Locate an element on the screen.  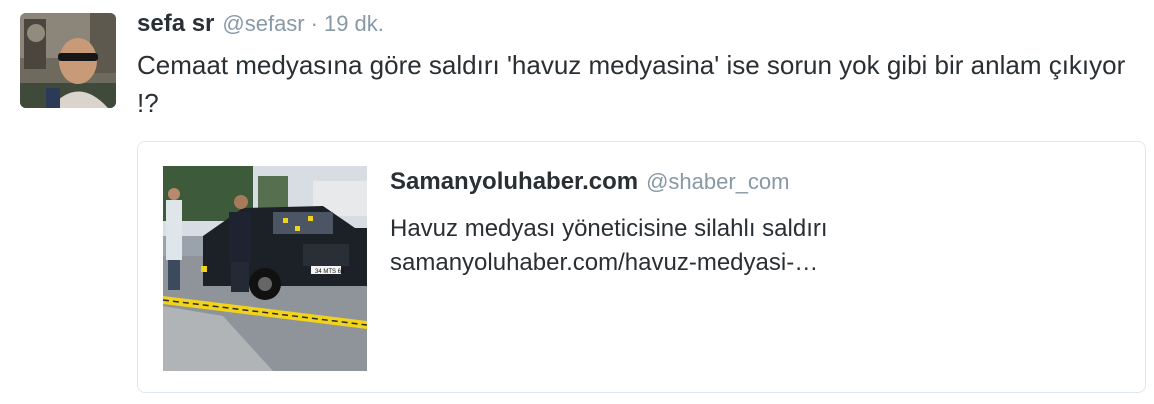
card-header: Samanyoluhaber.com @shaber_com is located at coordinates (755, 185).